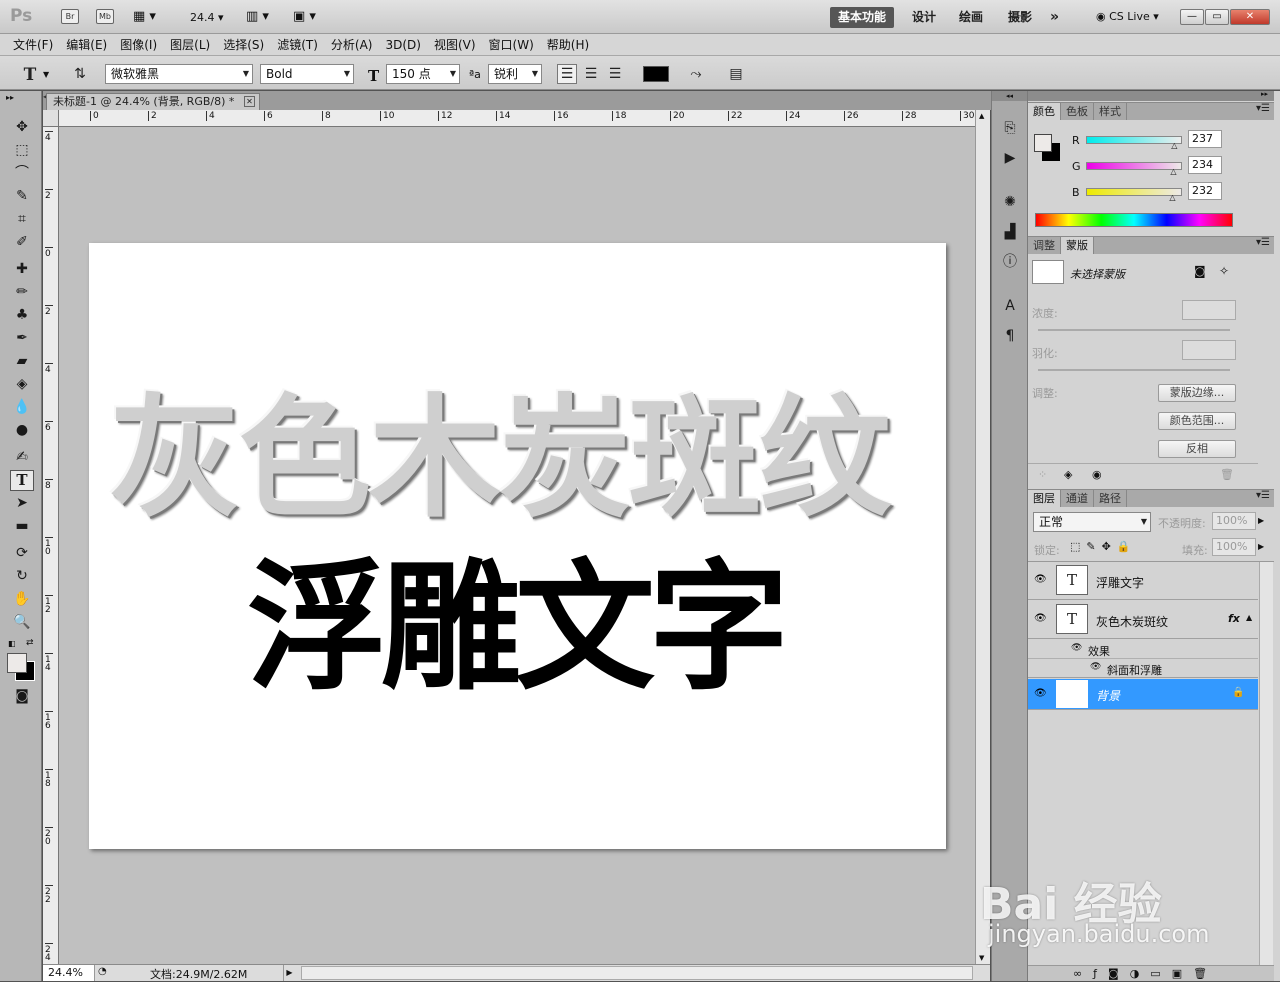 The height and width of the screenshot is (982, 1280). What do you see at coordinates (1224, 271) in the screenshot?
I see `add-vector-mask-icon: ✧` at bounding box center [1224, 271].